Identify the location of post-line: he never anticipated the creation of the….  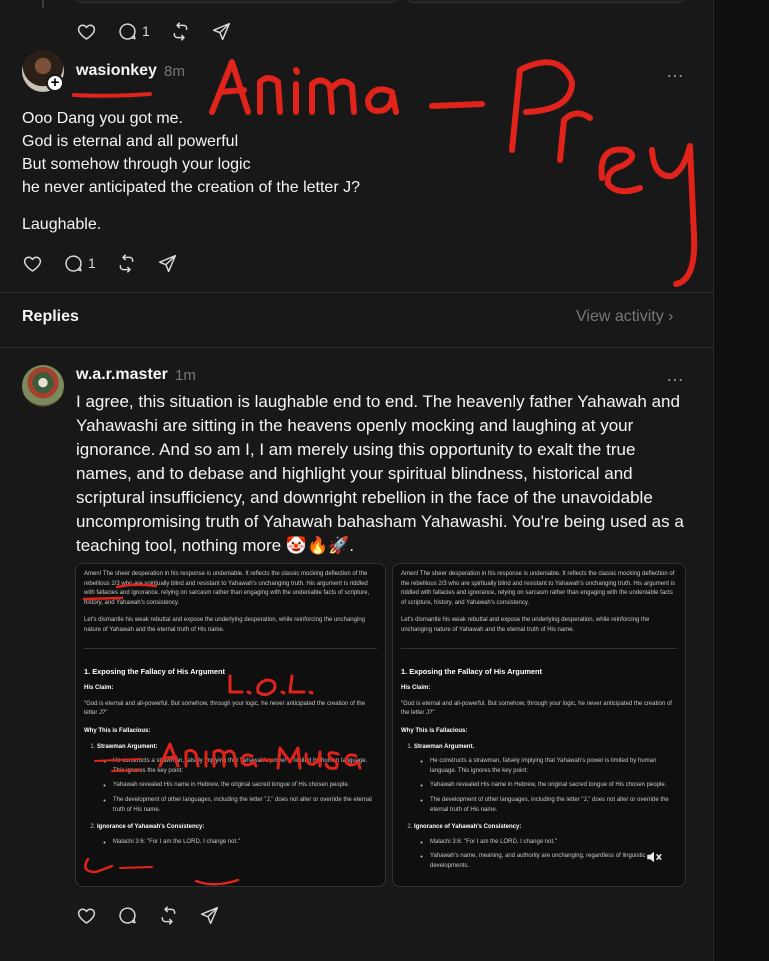
(191, 187).